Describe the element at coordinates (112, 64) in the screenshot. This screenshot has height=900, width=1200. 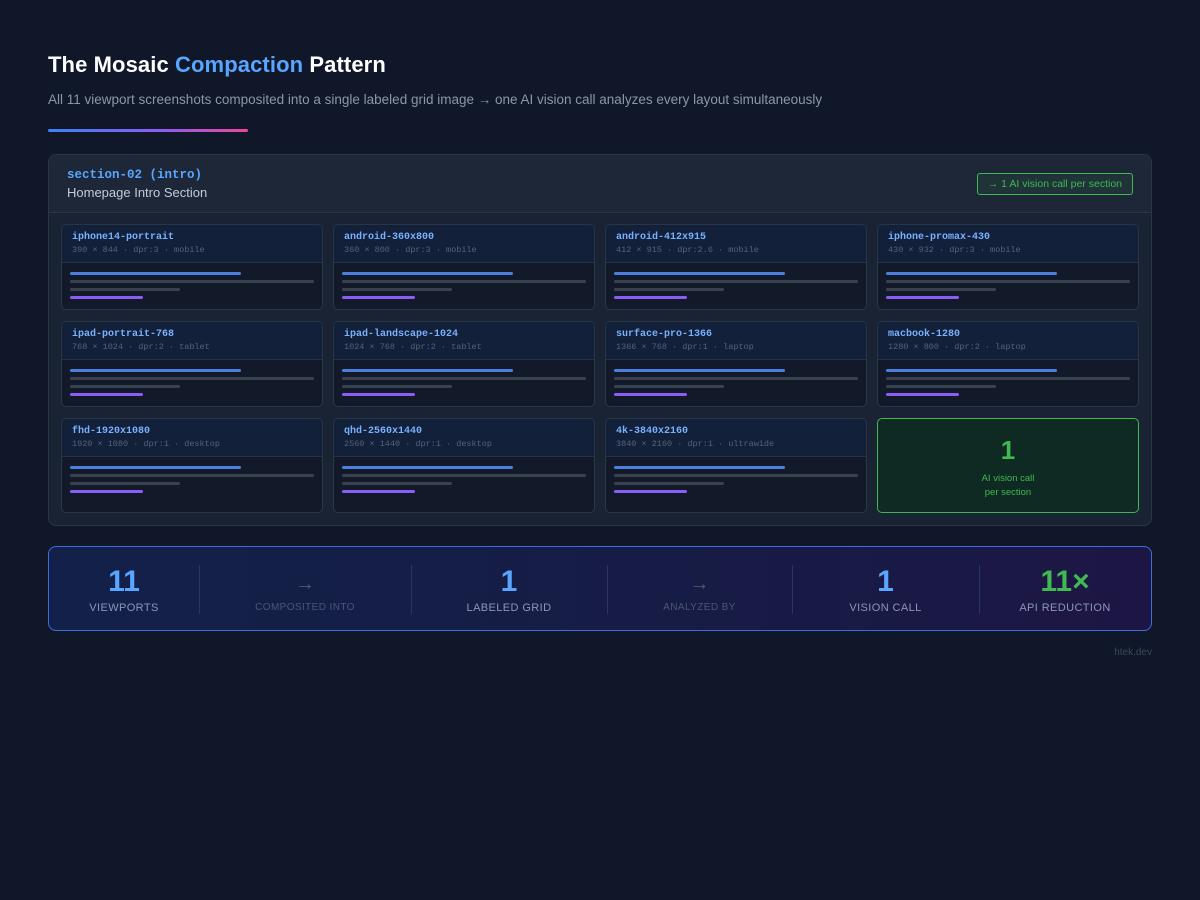
I see `title-prefix: The Mosaic` at that location.